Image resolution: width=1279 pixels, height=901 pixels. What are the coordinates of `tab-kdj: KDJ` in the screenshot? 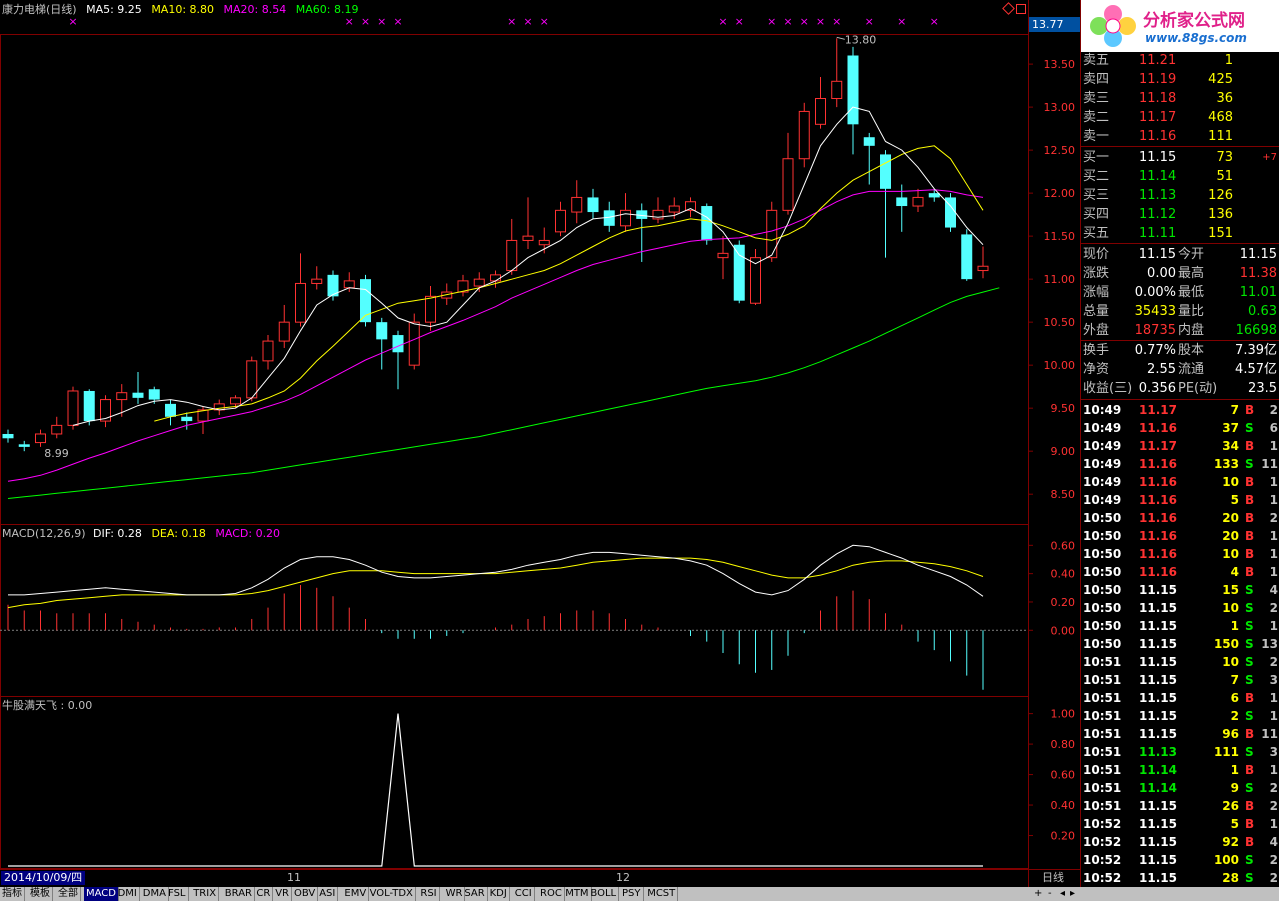 It's located at (499, 894).